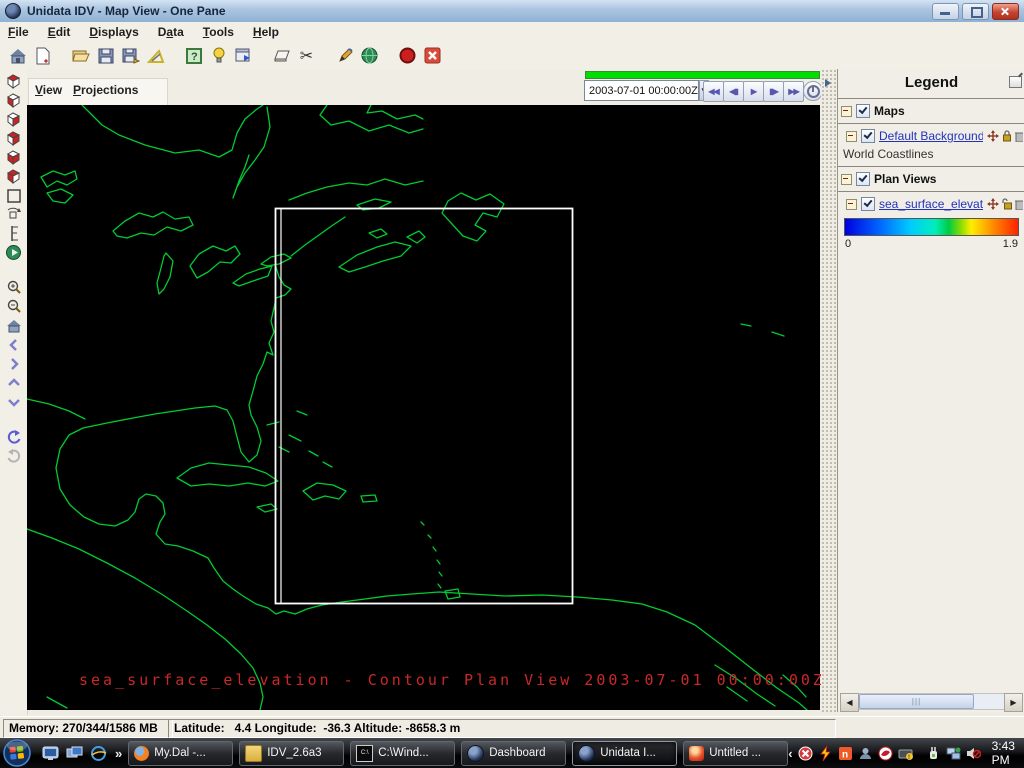  Describe the element at coordinates (50, 753) in the screenshot. I see `show-desktop-icon` at that location.